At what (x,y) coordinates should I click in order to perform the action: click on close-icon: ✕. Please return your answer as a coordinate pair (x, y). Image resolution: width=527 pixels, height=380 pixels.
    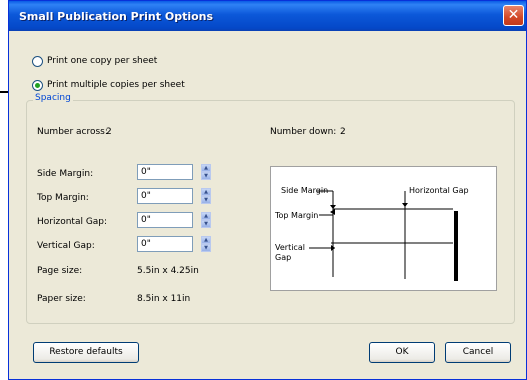
    Looking at the image, I should click on (513, 15).